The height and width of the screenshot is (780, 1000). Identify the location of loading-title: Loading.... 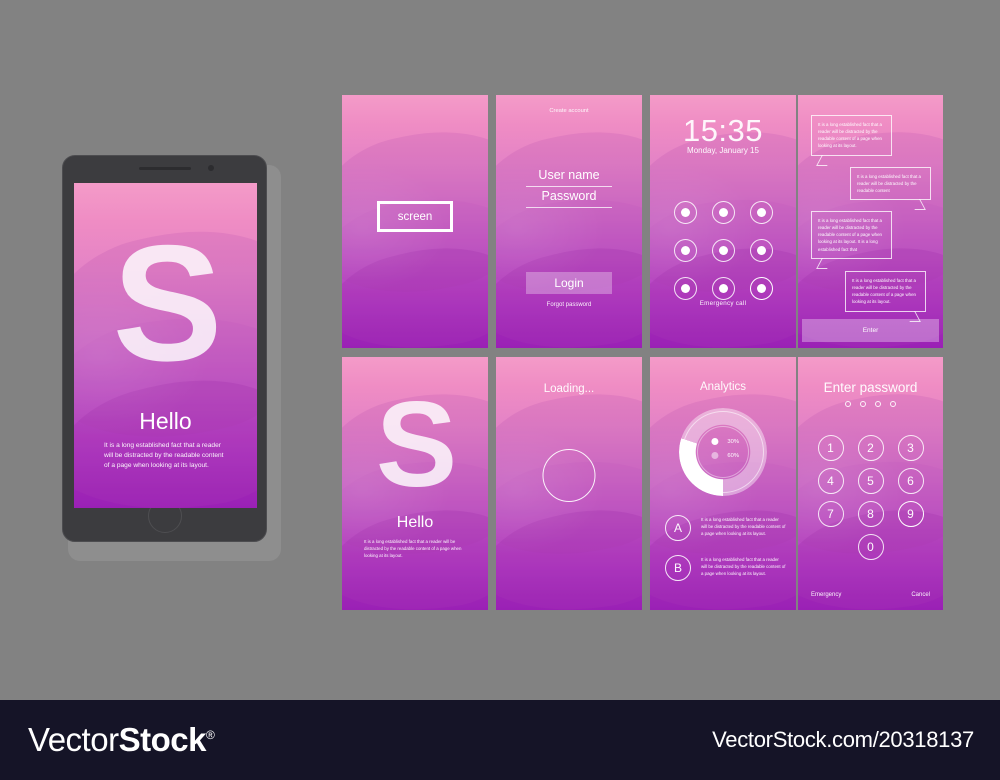
(569, 389).